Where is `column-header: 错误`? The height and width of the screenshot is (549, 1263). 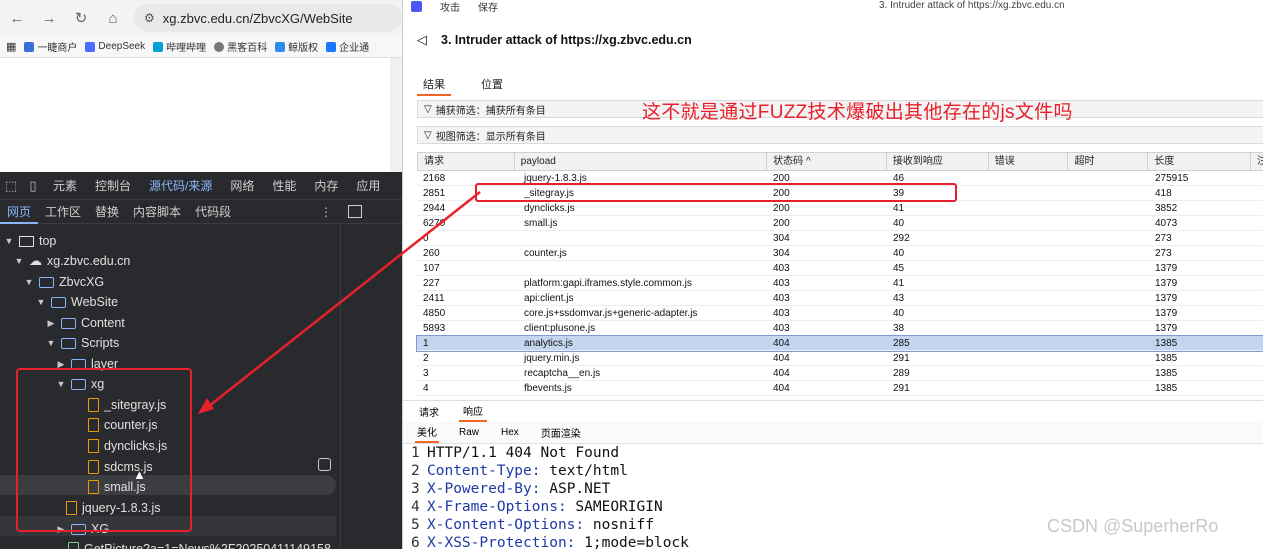
column-header: 错误 is located at coordinates (1029, 161).